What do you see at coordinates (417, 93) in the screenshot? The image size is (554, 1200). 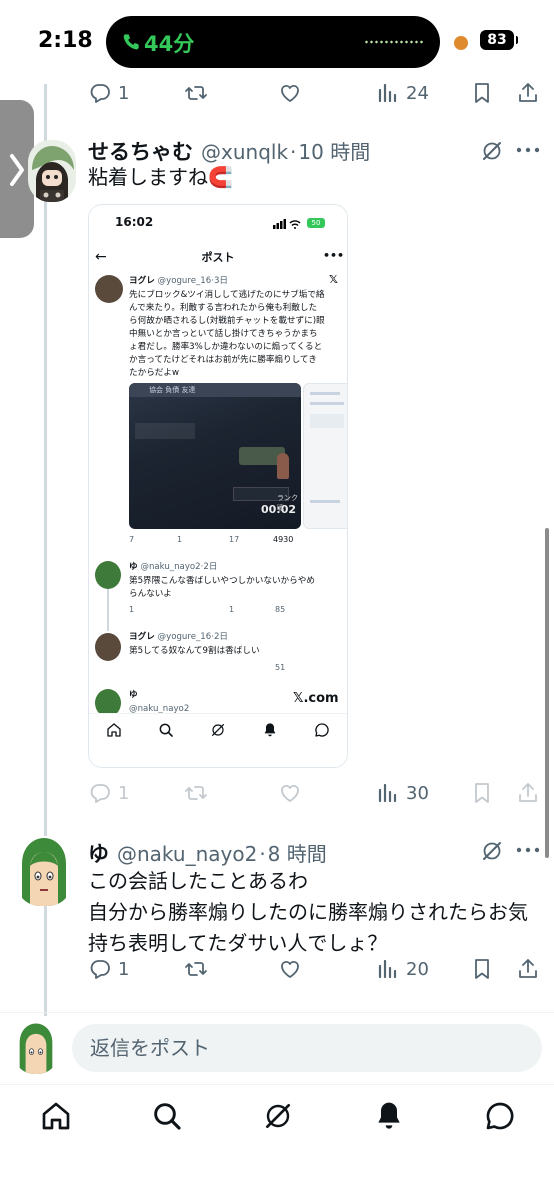 I see `views-count: 24` at bounding box center [417, 93].